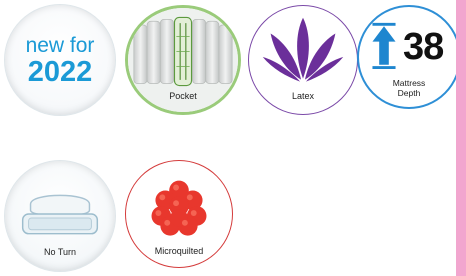  What do you see at coordinates (60, 72) in the screenshot?
I see `year-text: 2022` at bounding box center [60, 72].